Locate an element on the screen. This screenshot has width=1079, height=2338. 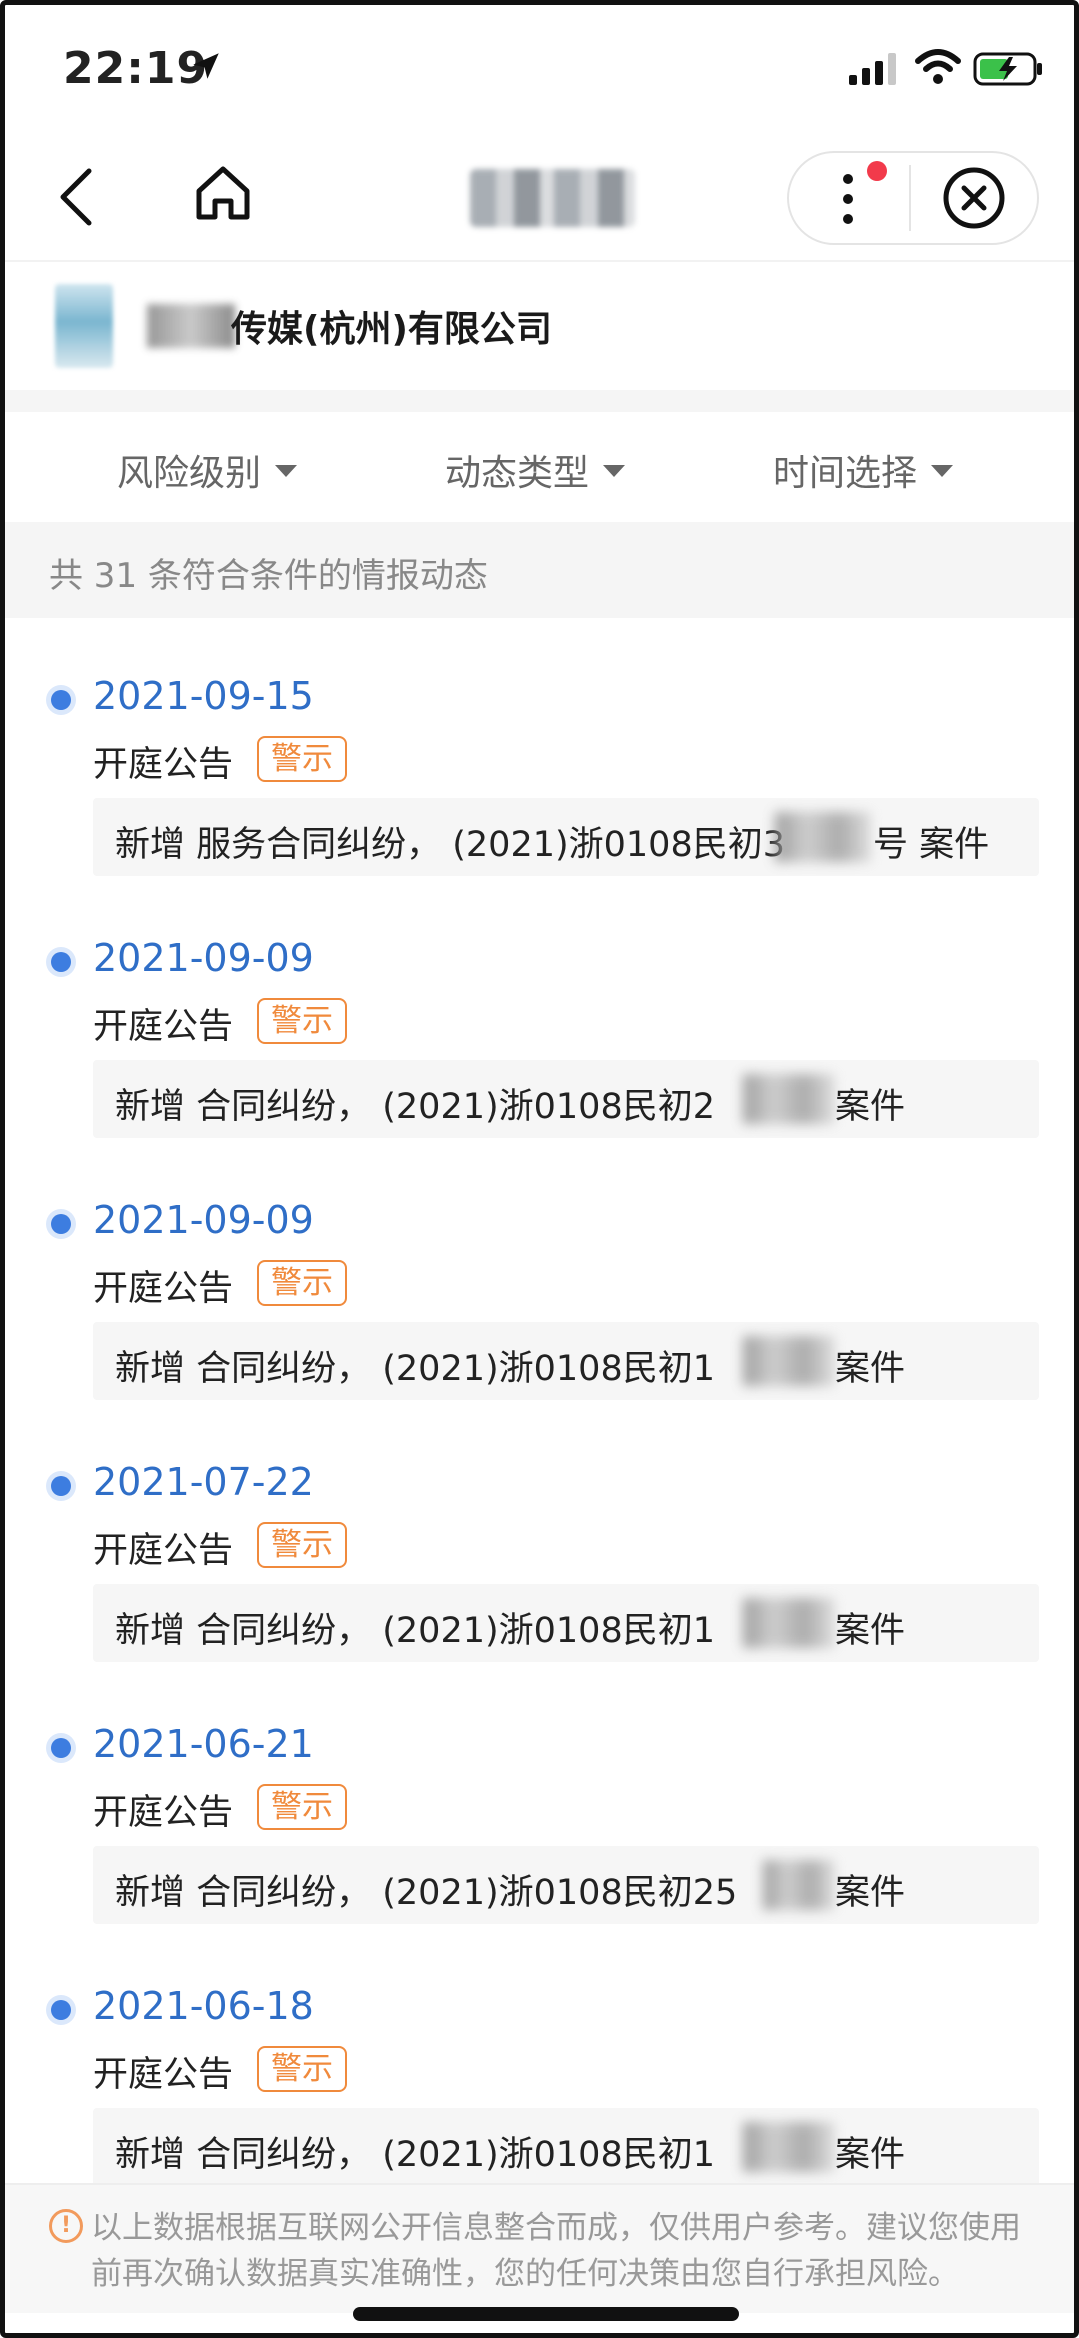
description-text: 新增 合同纠纷， (2021)浙0108民初2 is located at coordinates (415, 1107).